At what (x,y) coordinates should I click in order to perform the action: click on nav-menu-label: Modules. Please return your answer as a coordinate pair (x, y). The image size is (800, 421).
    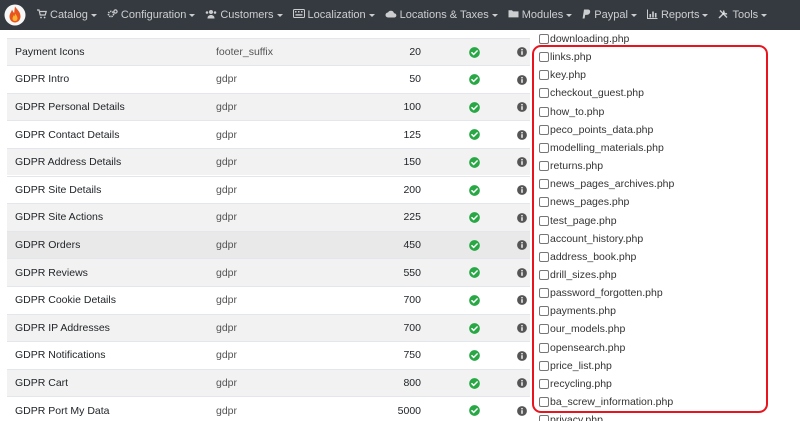
    Looking at the image, I should click on (542, 15).